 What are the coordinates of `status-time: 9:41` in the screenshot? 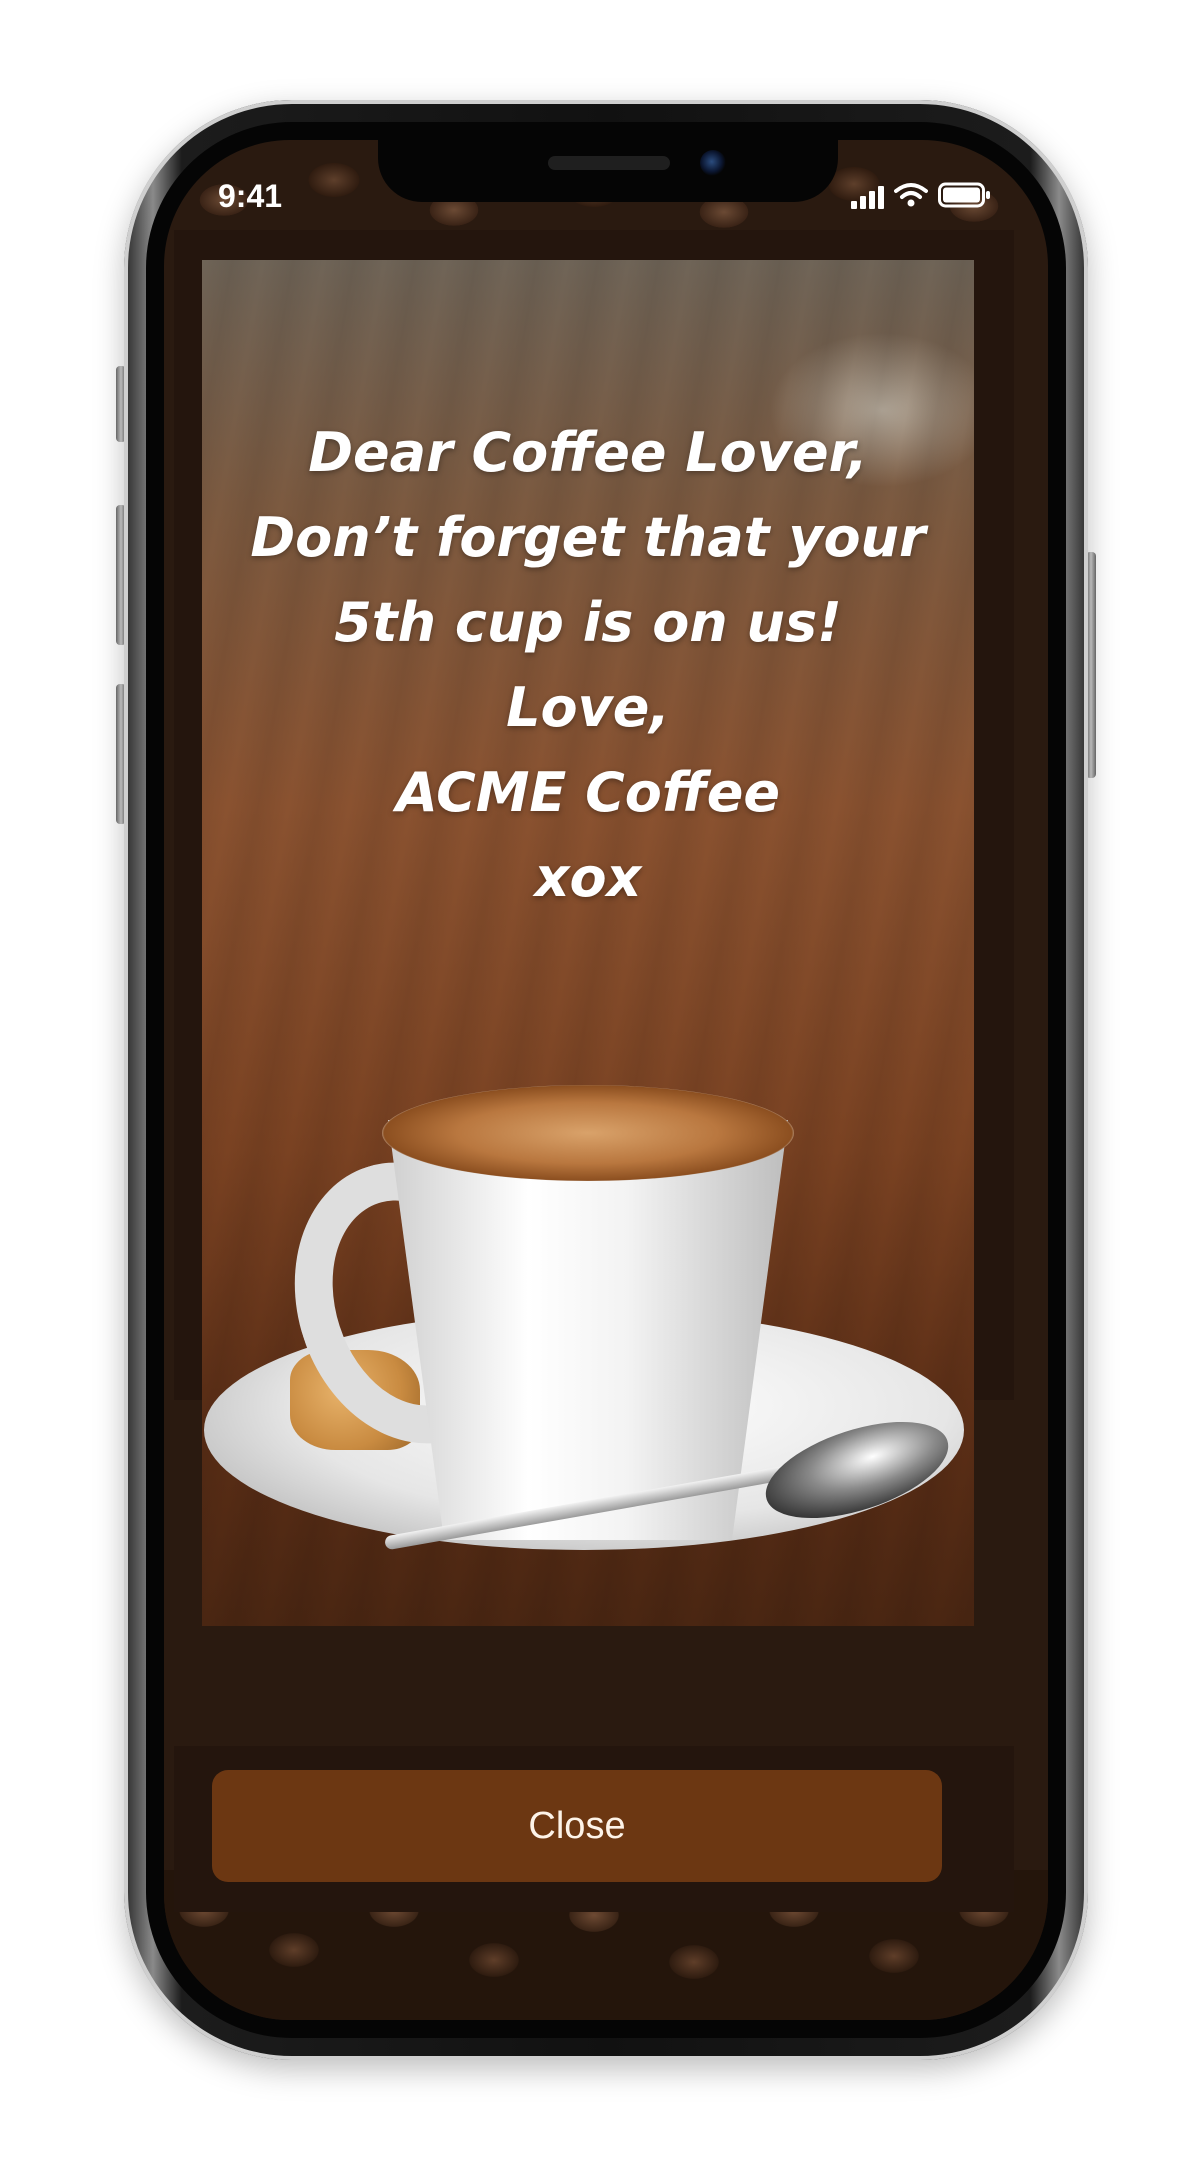 It's located at (250, 196).